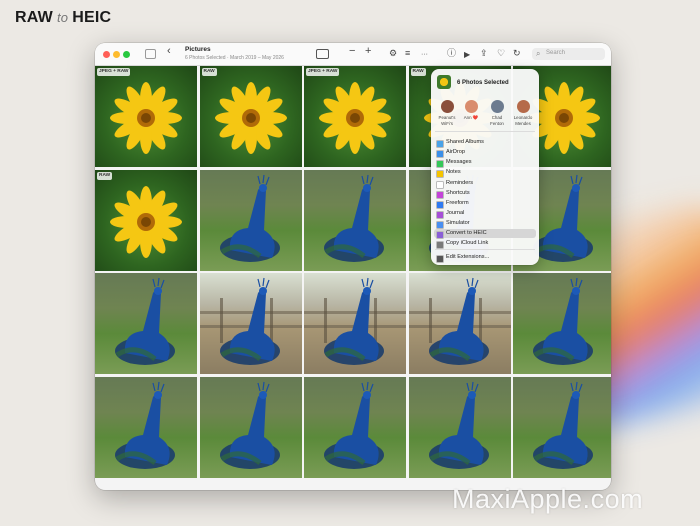  I want to click on play-icon: ▶, so click(467, 54).